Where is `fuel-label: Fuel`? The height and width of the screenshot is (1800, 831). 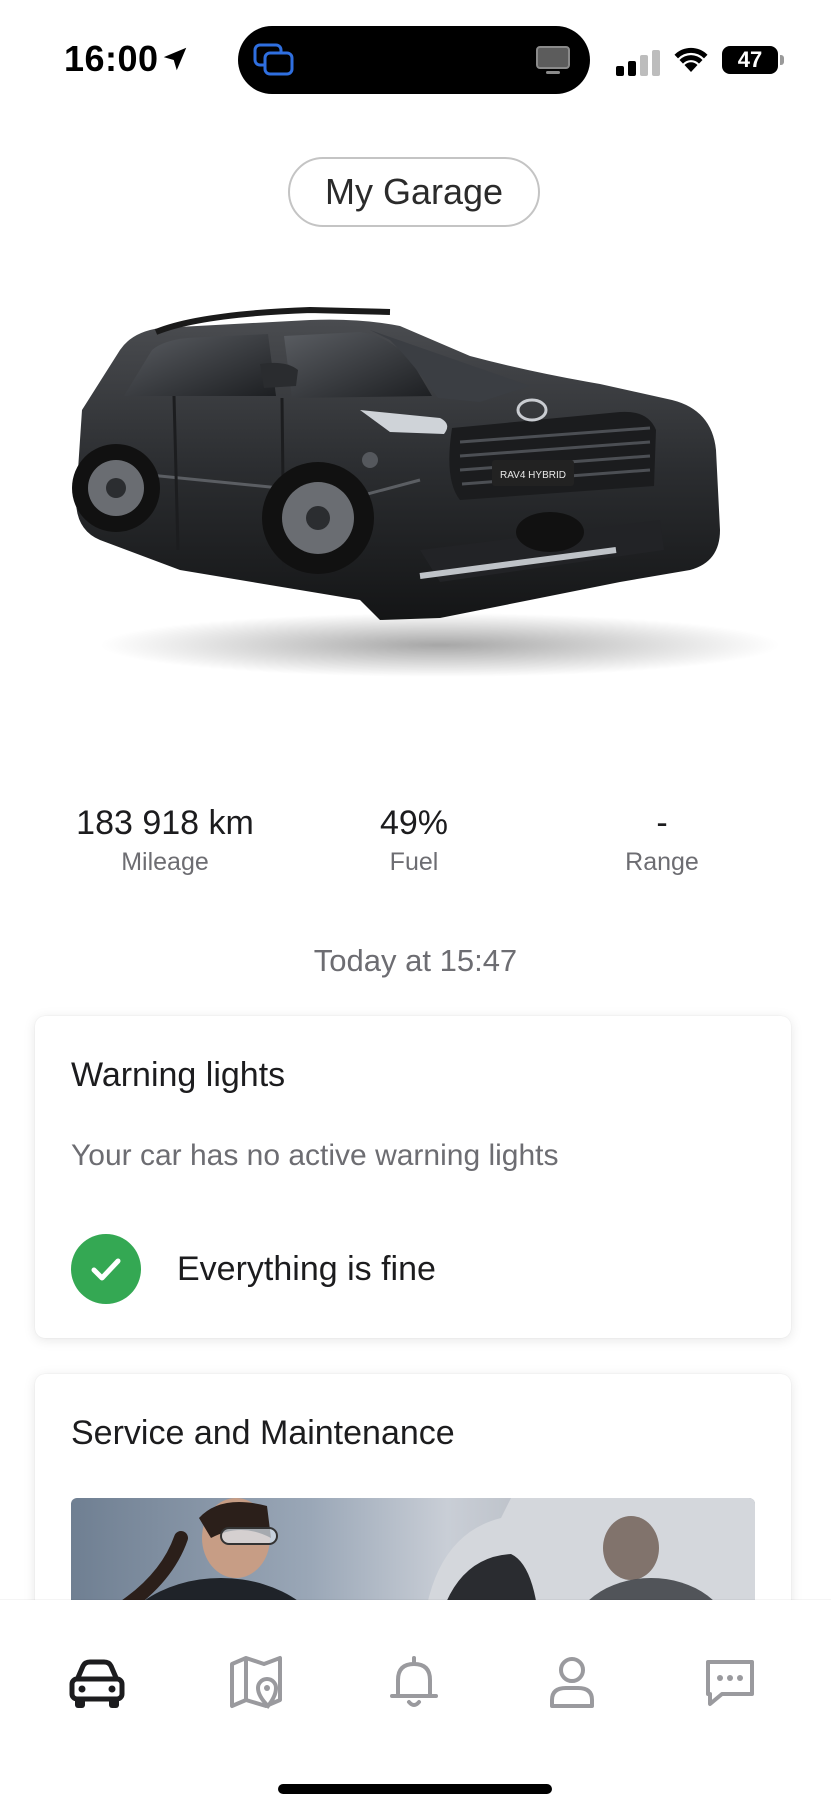
fuel-label: Fuel is located at coordinates (414, 862).